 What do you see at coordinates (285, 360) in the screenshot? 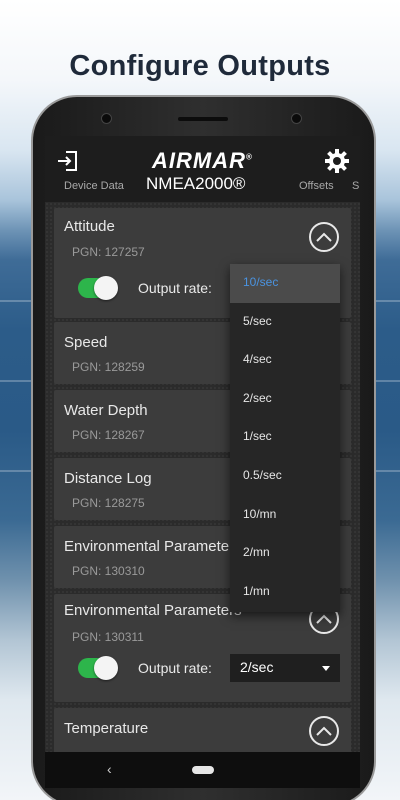
I see `dropdown-option: 4/sec` at bounding box center [285, 360].